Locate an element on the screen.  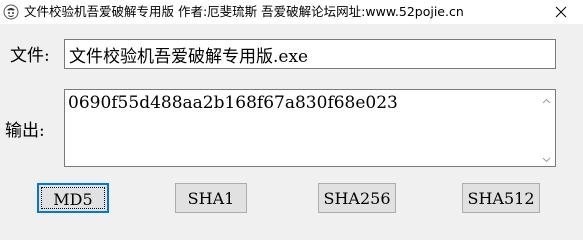
sha256-button: SHA256 is located at coordinates (357, 198).